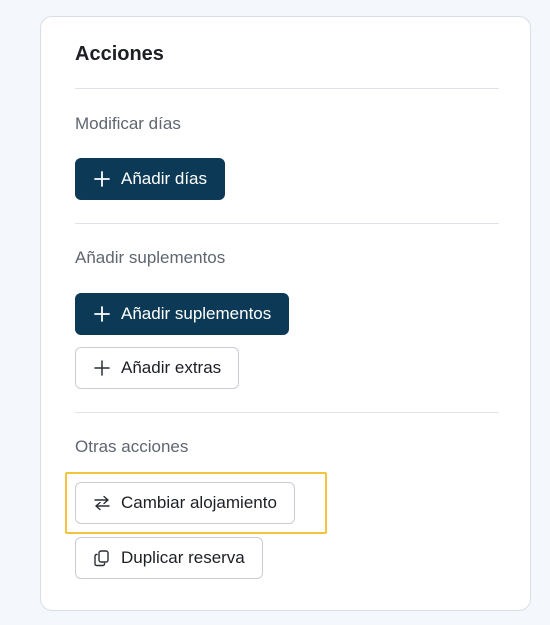  I want to click on add-supplements-button: Añadir suplementos, so click(182, 314).